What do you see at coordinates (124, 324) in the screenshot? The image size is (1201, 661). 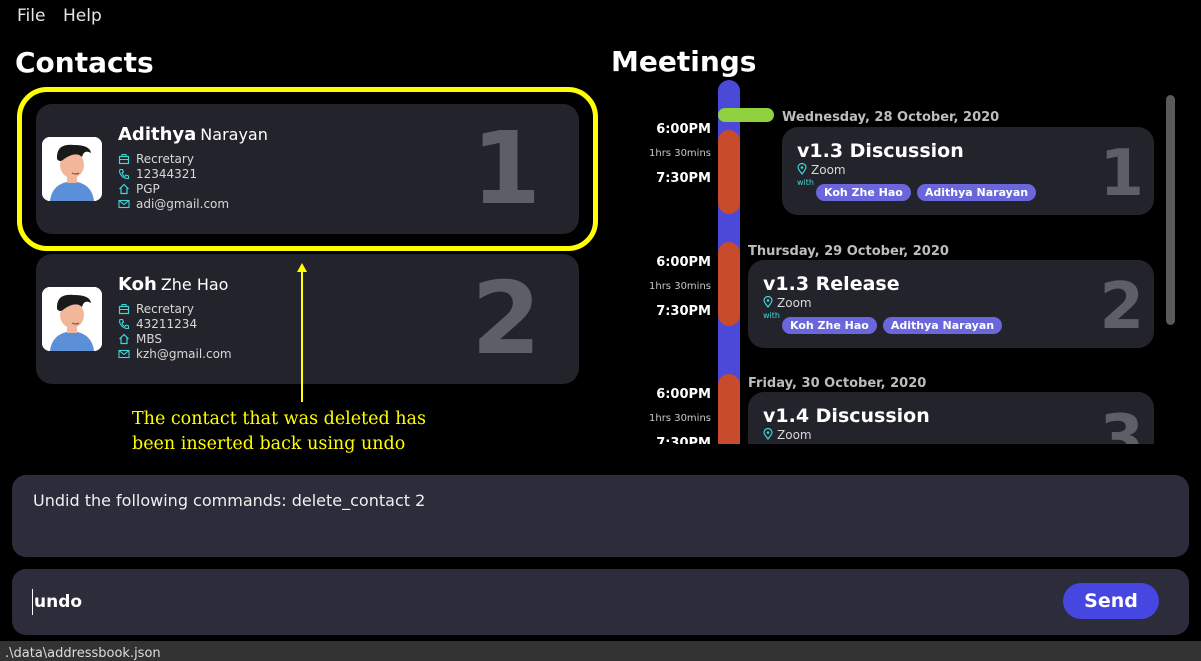 I see `phone-icon` at bounding box center [124, 324].